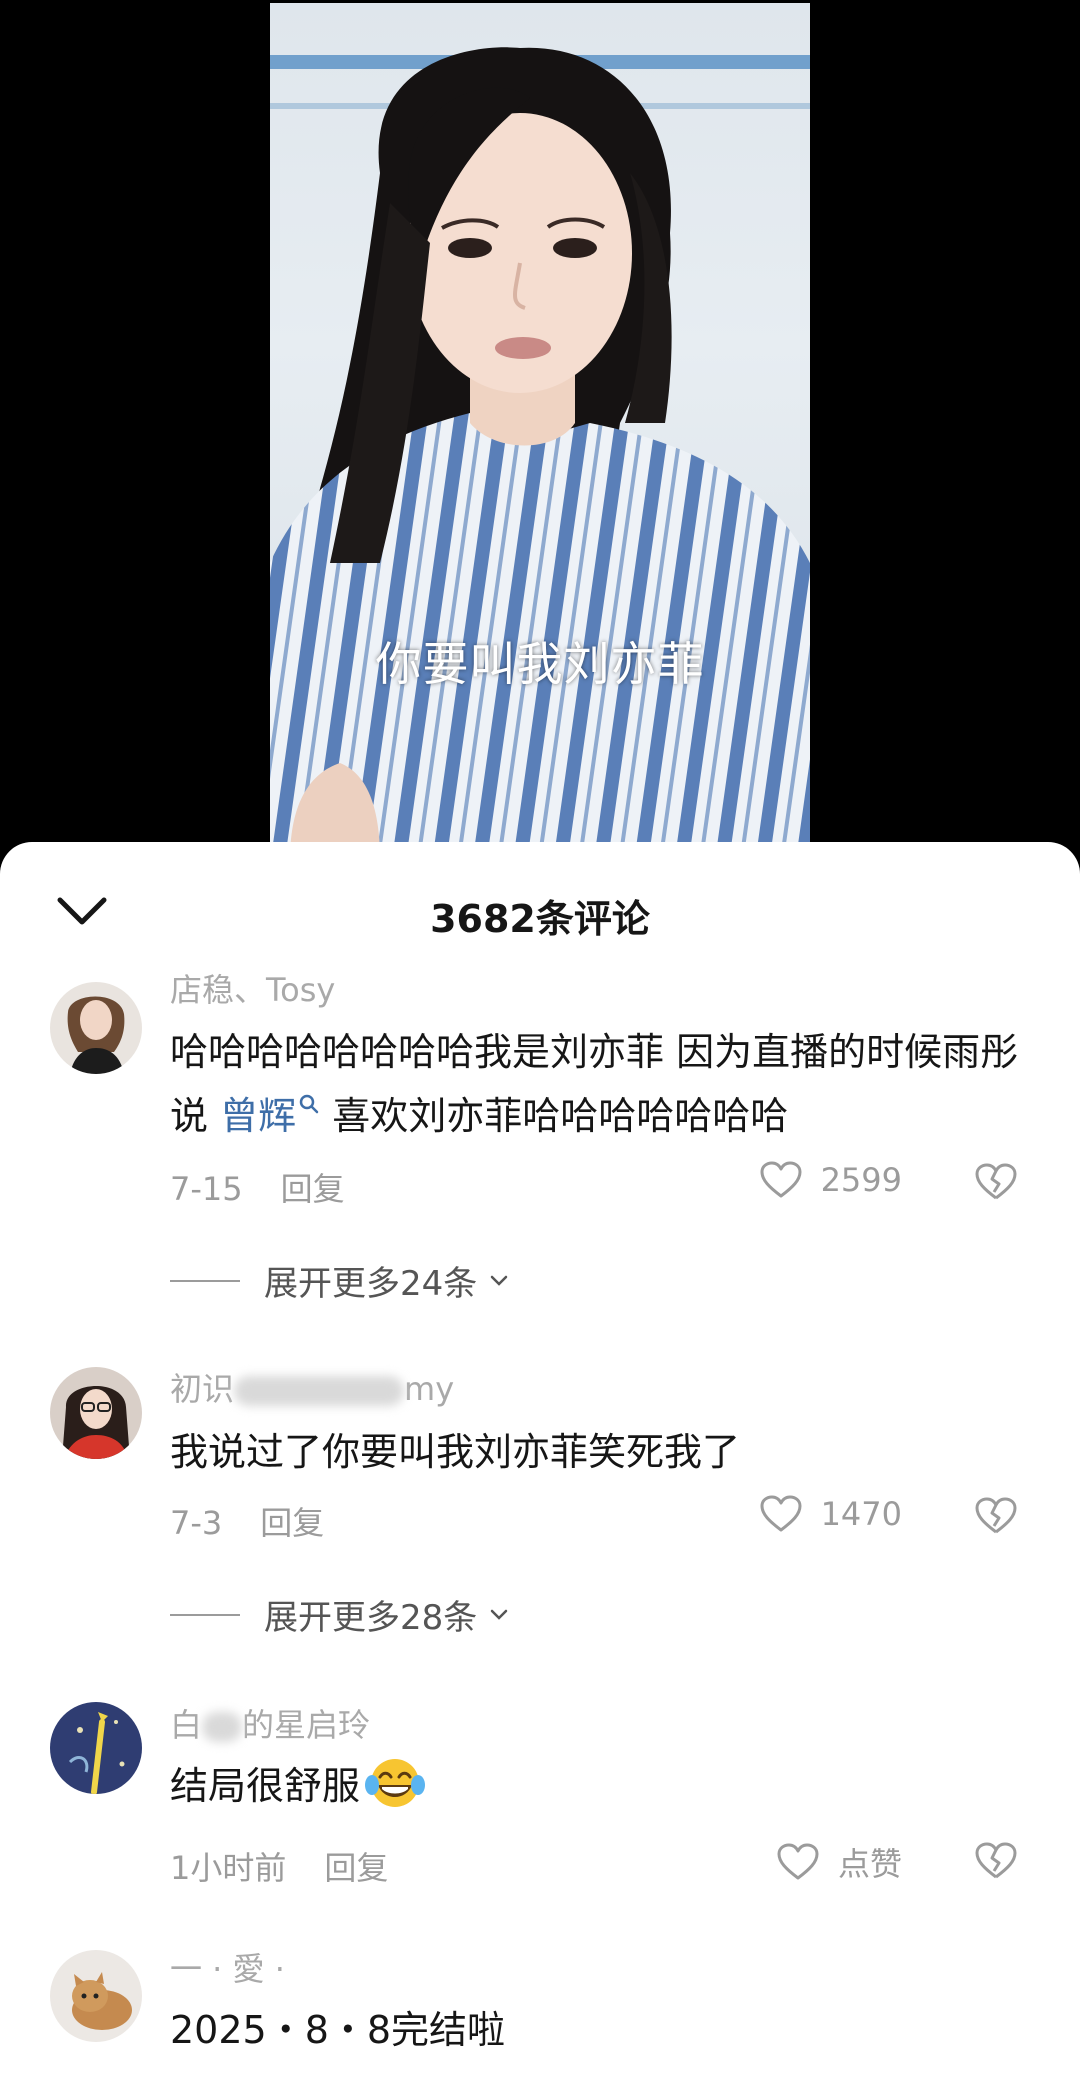 The height and width of the screenshot is (2085, 1080). I want to click on comment-username: 一 · 愛 ·, so click(227, 1967).